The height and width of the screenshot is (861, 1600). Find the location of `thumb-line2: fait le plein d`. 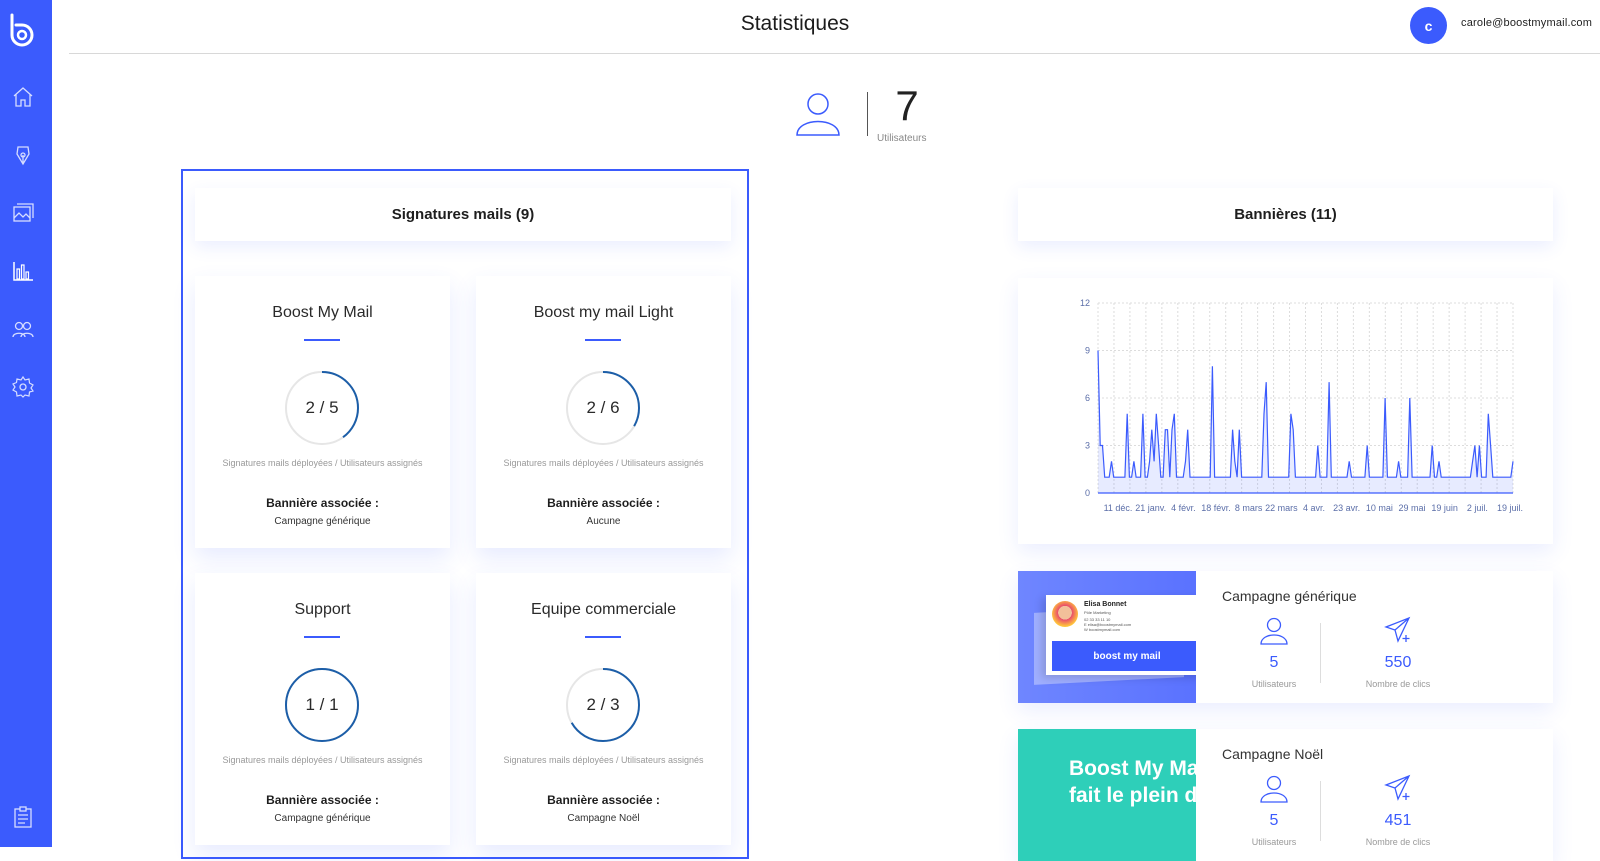

thumb-line2: fait le plein d is located at coordinates (1132, 795).